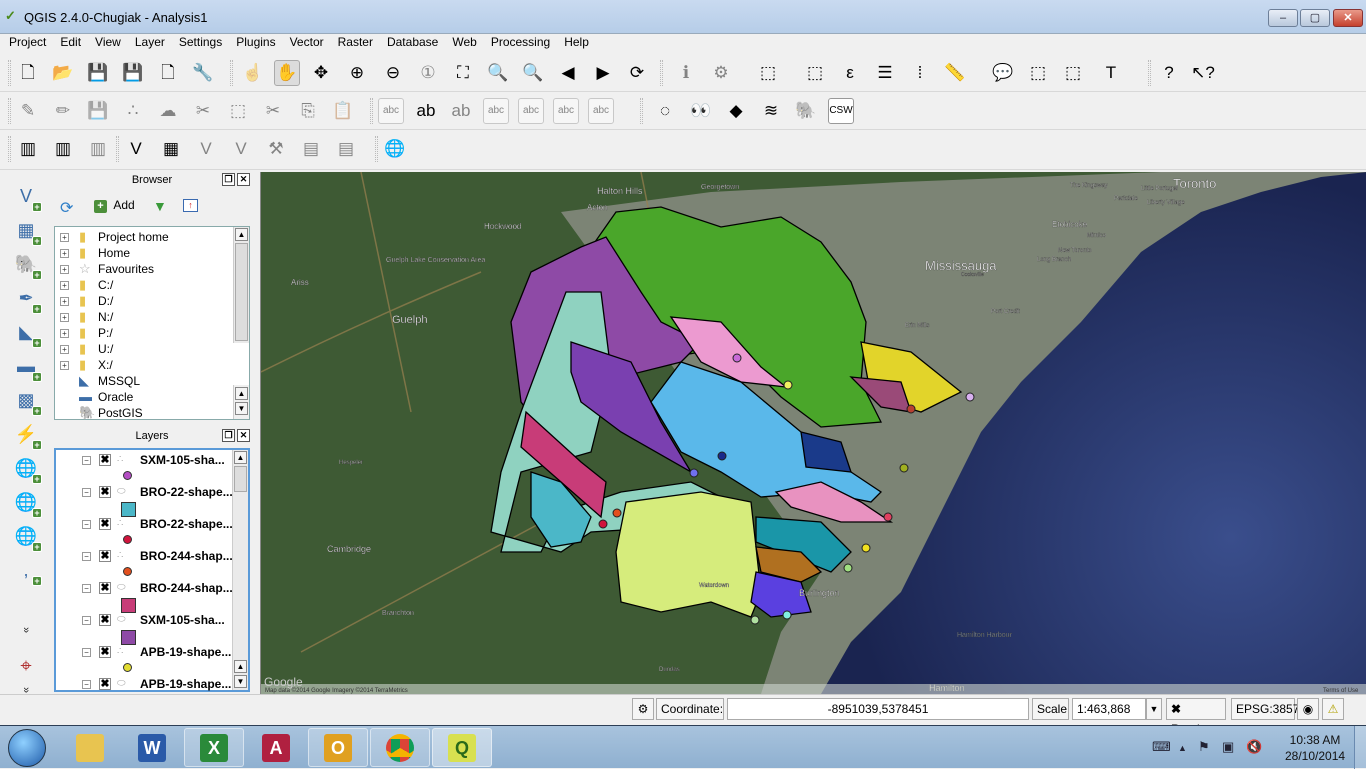  I want to click on search-binoculars-icon: 👀, so click(701, 111).